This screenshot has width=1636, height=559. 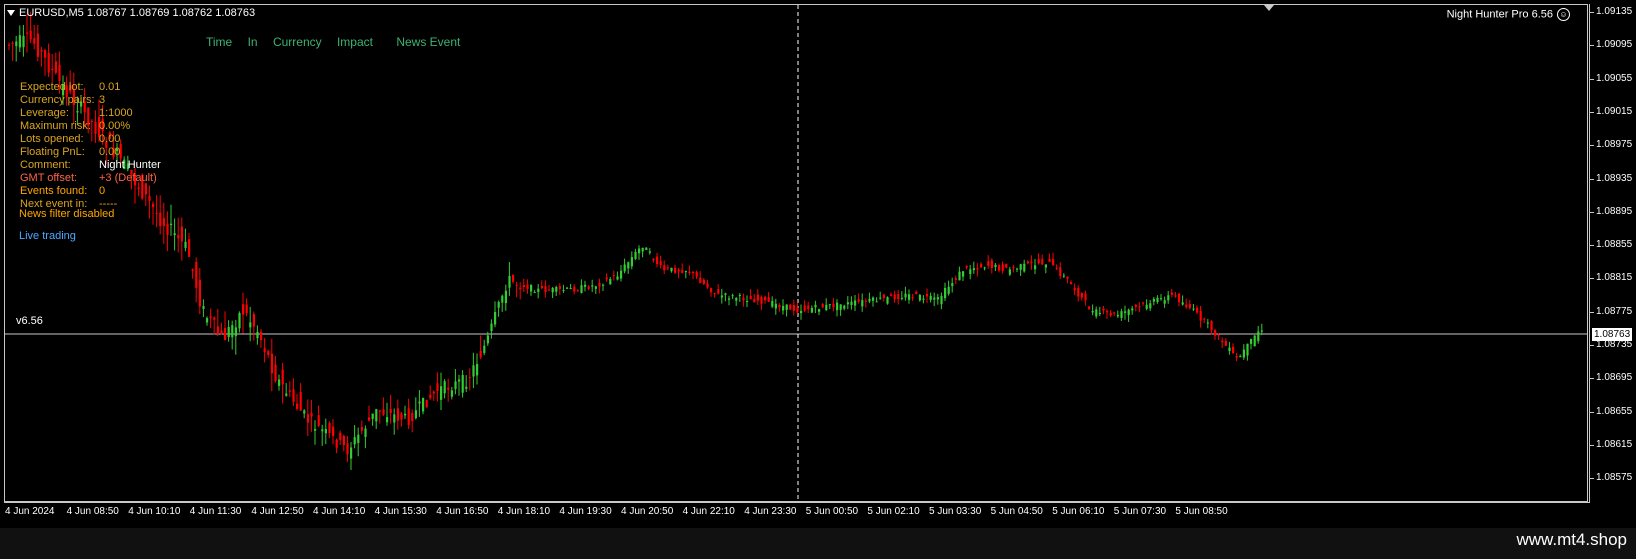 What do you see at coordinates (1078, 511) in the screenshot?
I see `time-label: 5 Jun 06:10` at bounding box center [1078, 511].